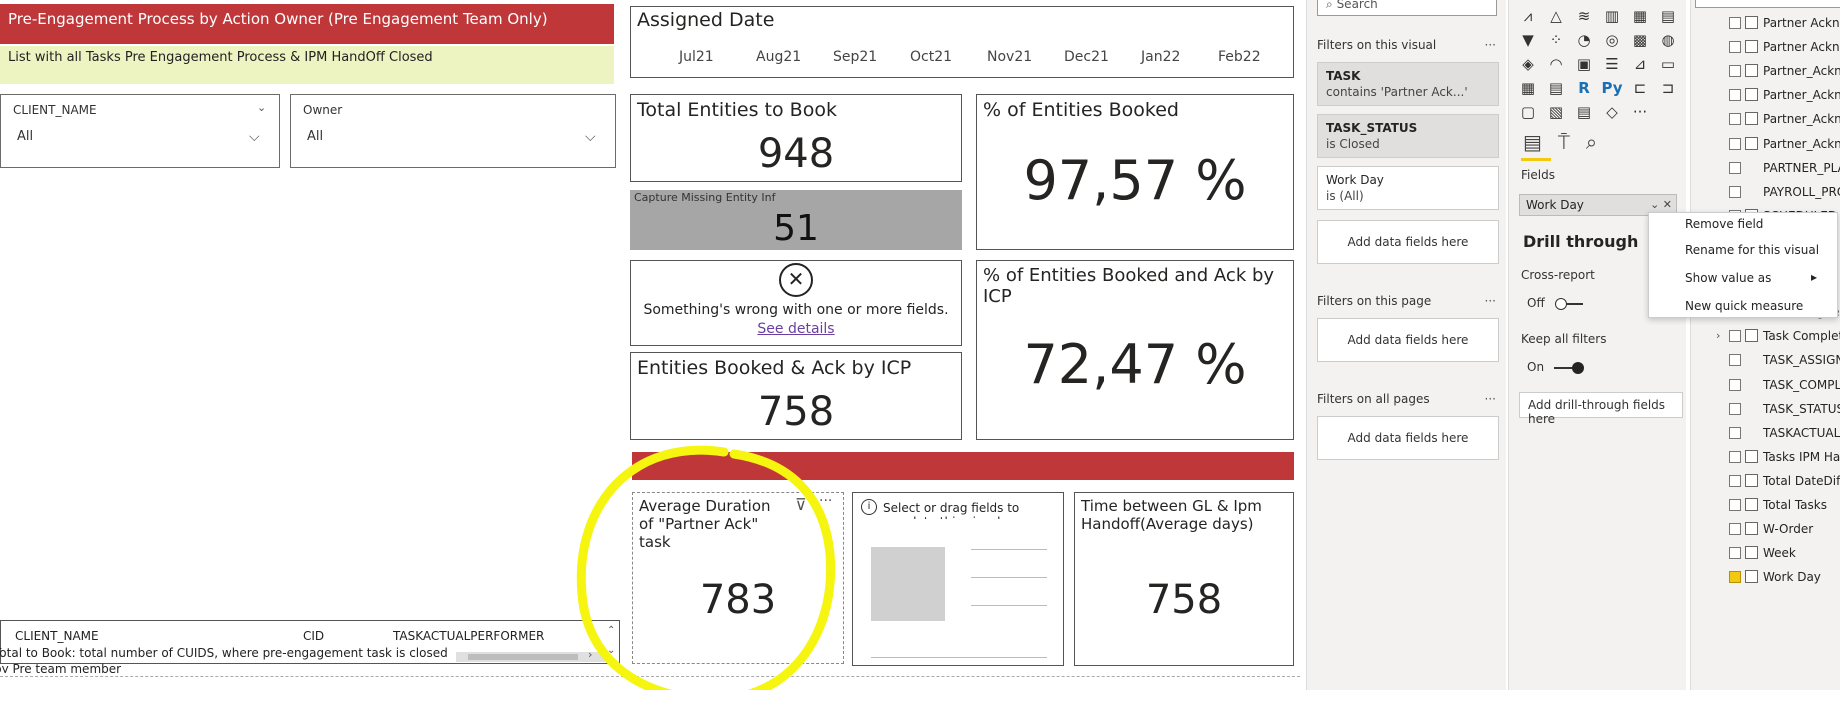 This screenshot has height=712, width=1840. I want to click on kpi-icon: ⊿, so click(1640, 64).